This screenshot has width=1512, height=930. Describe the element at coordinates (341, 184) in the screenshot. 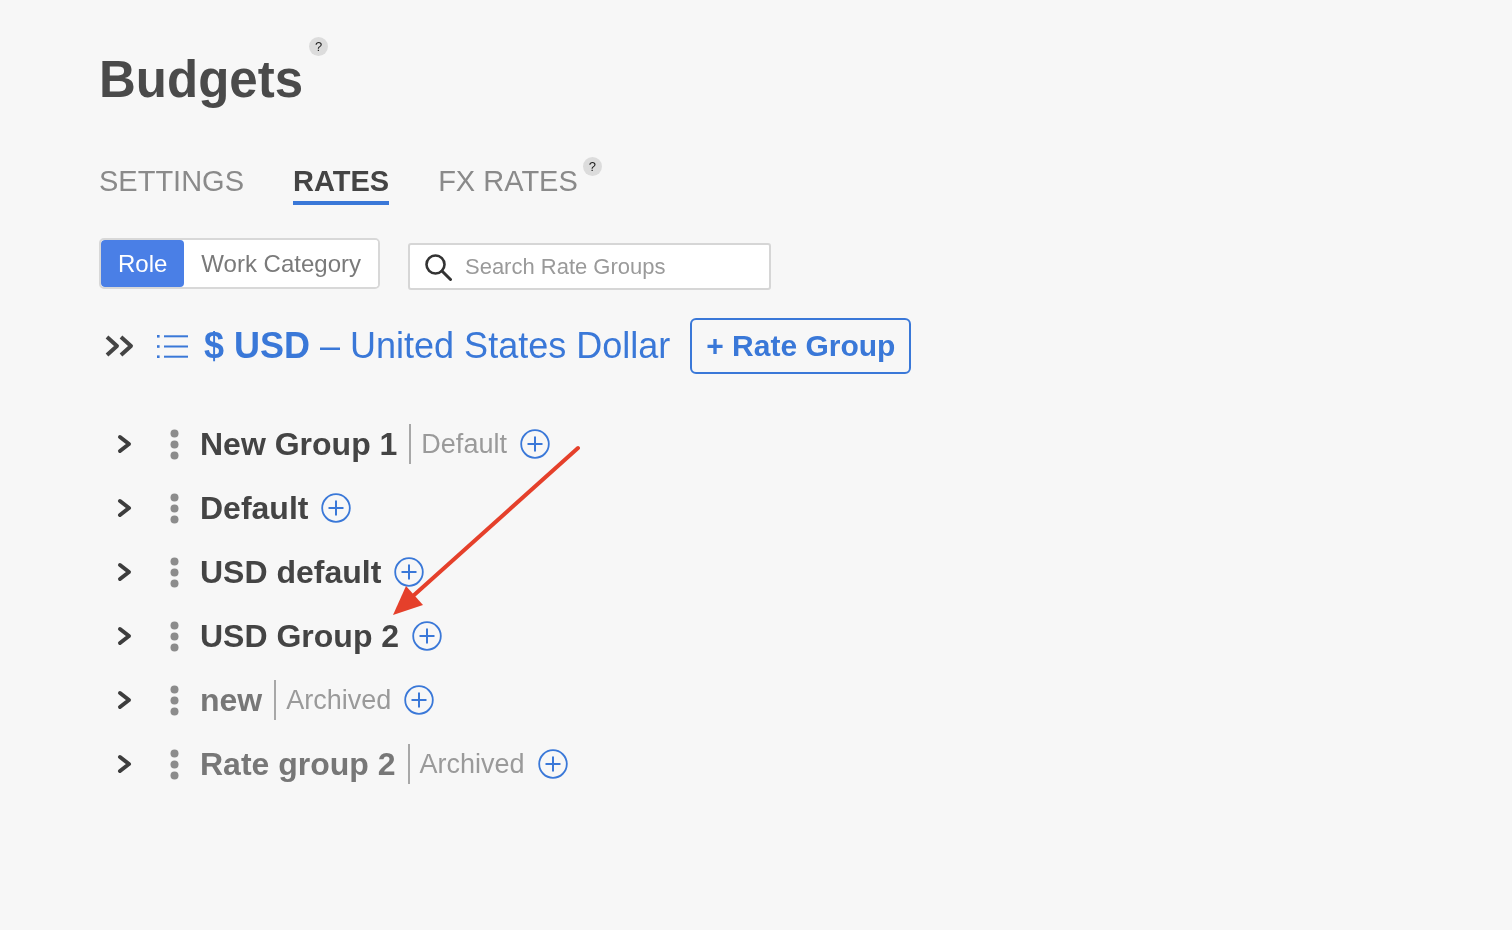

I see `tab: RATES` at that location.